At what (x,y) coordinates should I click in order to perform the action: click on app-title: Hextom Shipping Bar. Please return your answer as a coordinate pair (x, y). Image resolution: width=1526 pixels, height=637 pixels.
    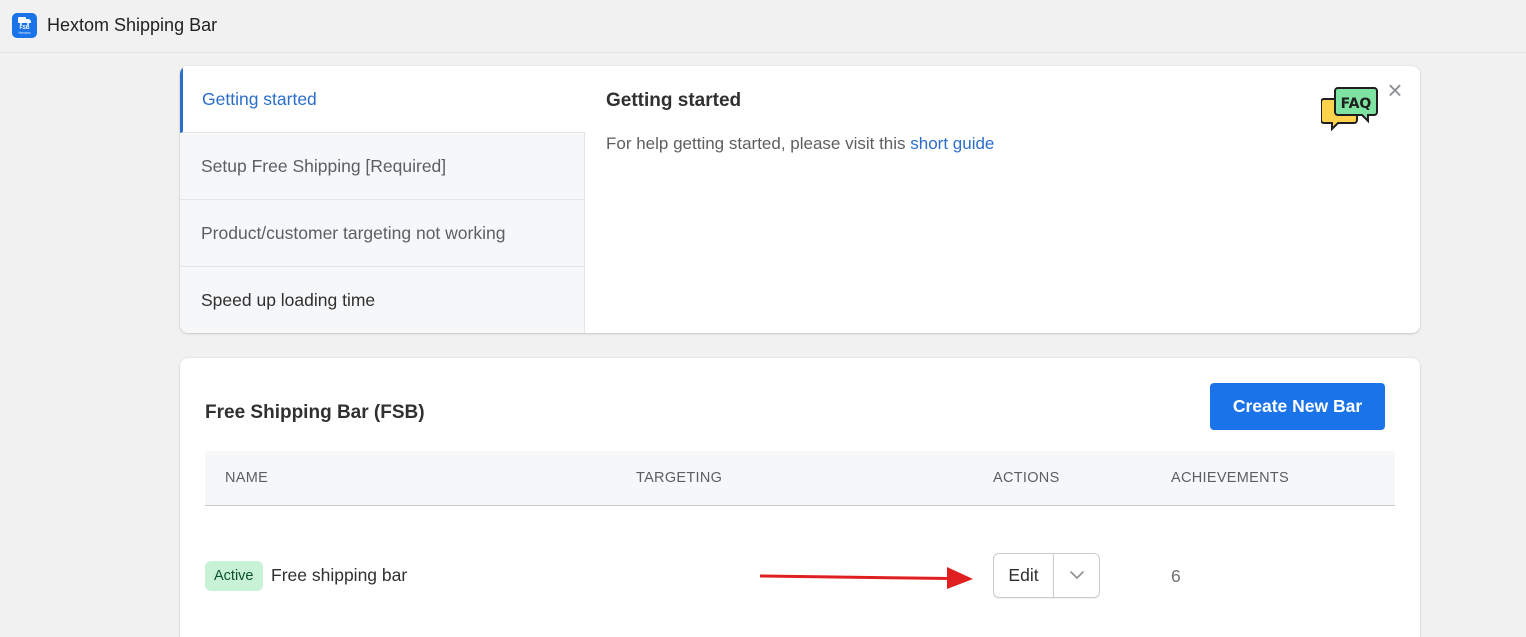
    Looking at the image, I should click on (132, 25).